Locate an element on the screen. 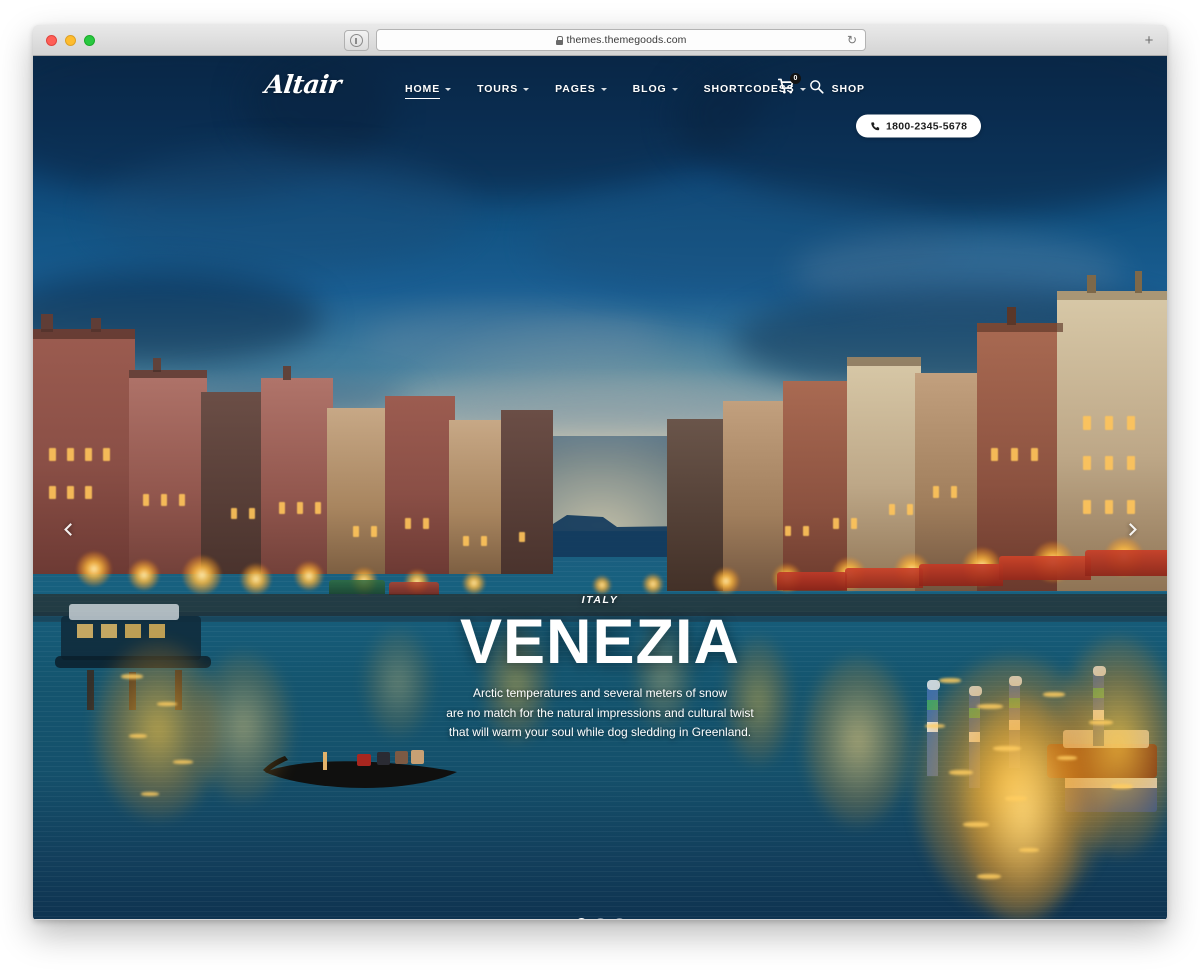 This screenshot has width=1200, height=970. reader-view-button is located at coordinates (356, 40).